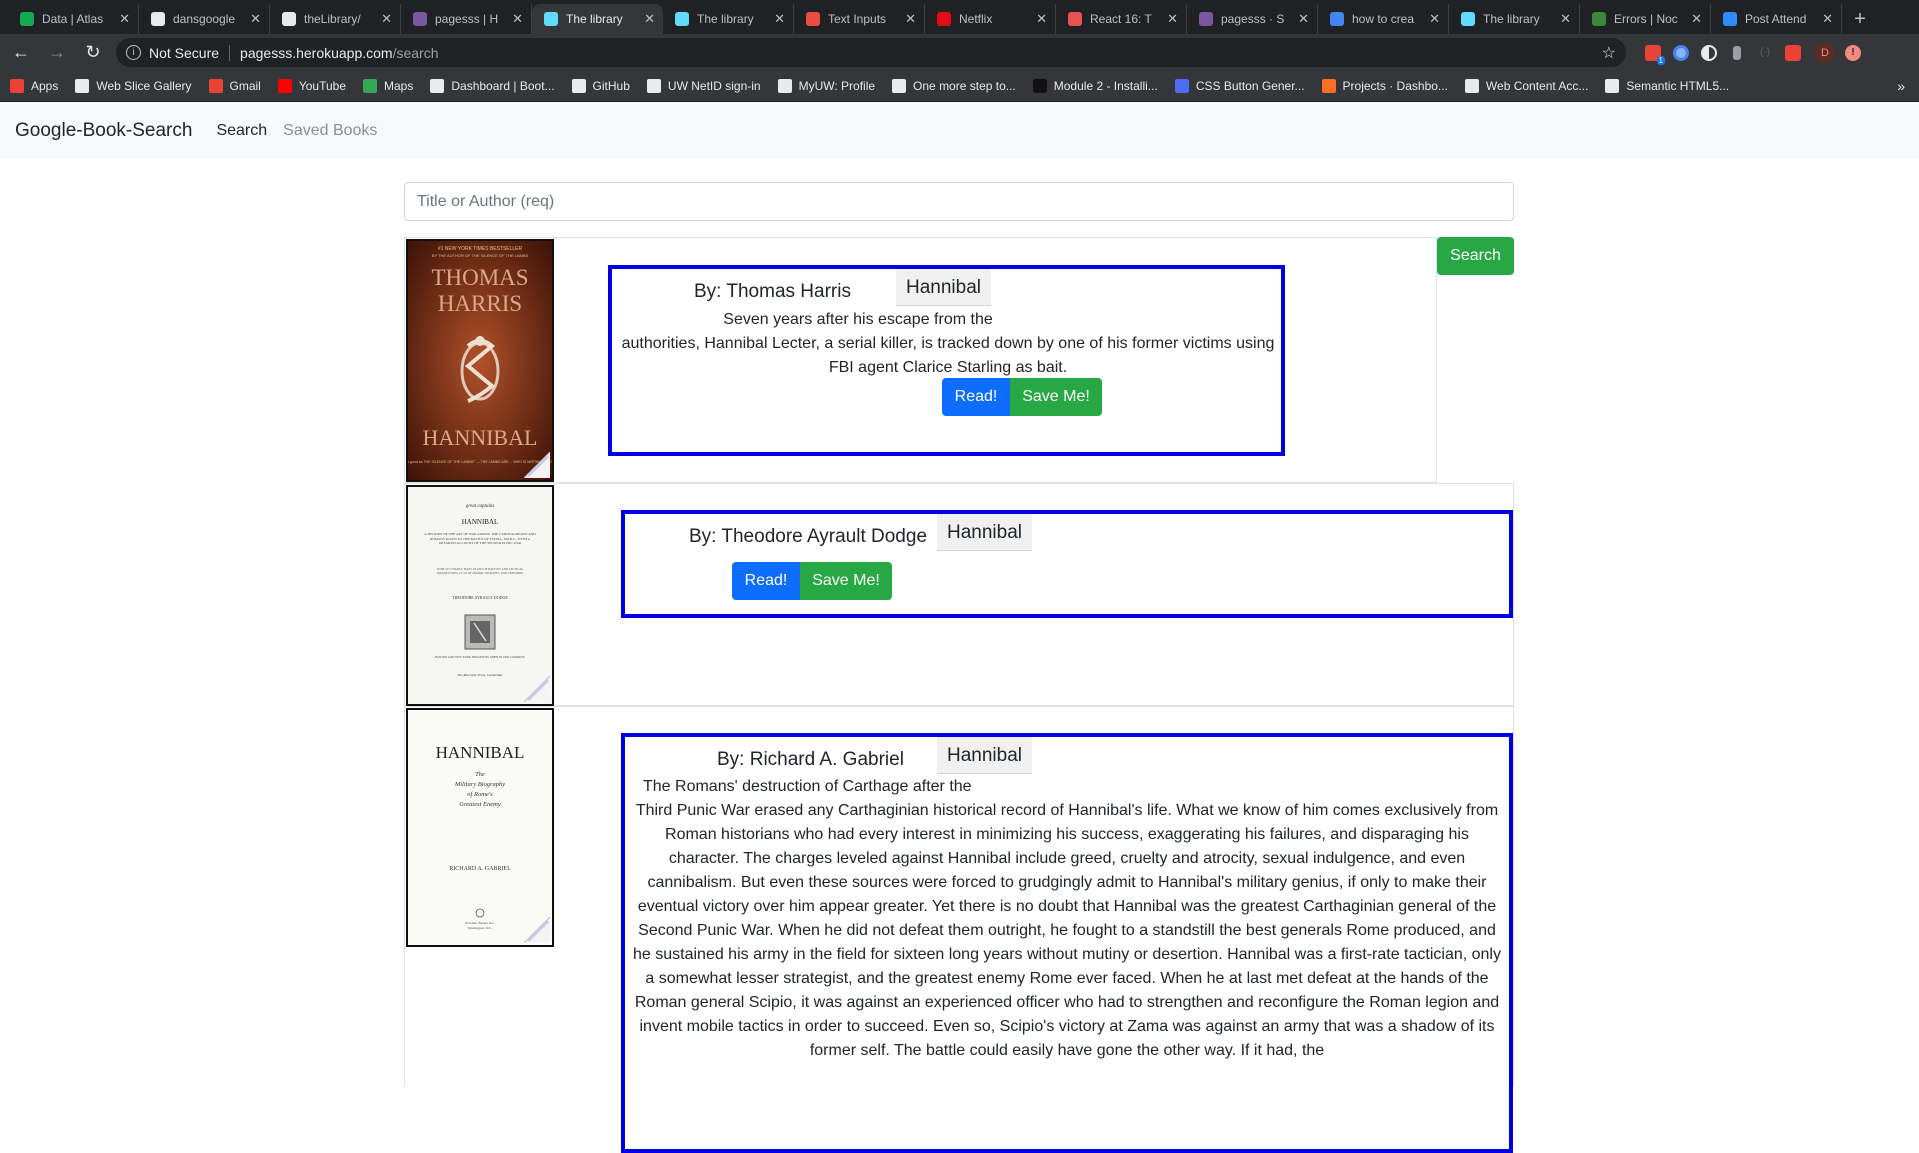  What do you see at coordinates (1383, 19) in the screenshot?
I see `browser-tab: how to crea ✕` at bounding box center [1383, 19].